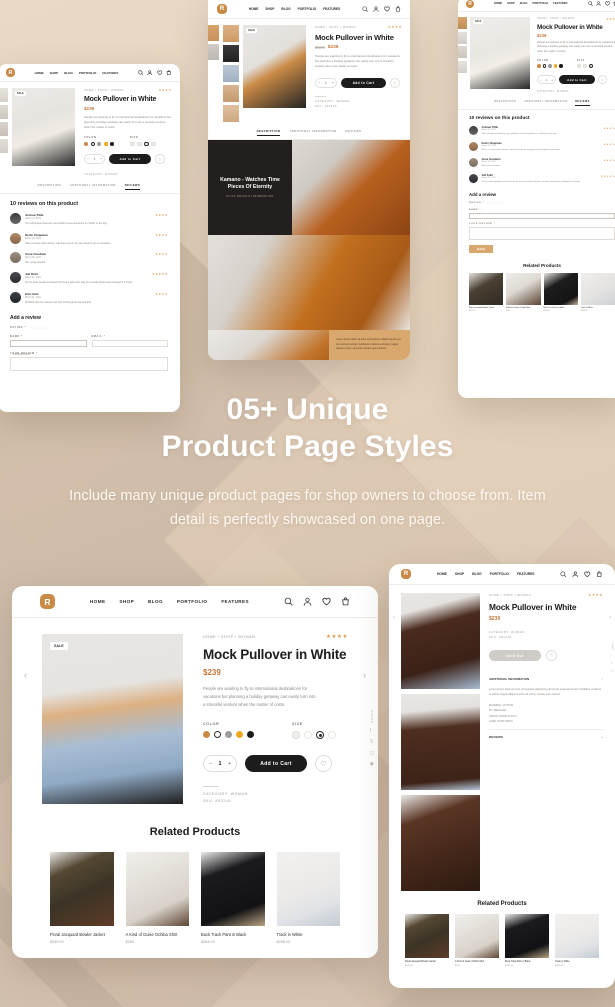 Image resolution: width=615 pixels, height=1007 pixels. What do you see at coordinates (612, 663) in the screenshot?
I see `twitter-icon: 𝕏` at bounding box center [612, 663].